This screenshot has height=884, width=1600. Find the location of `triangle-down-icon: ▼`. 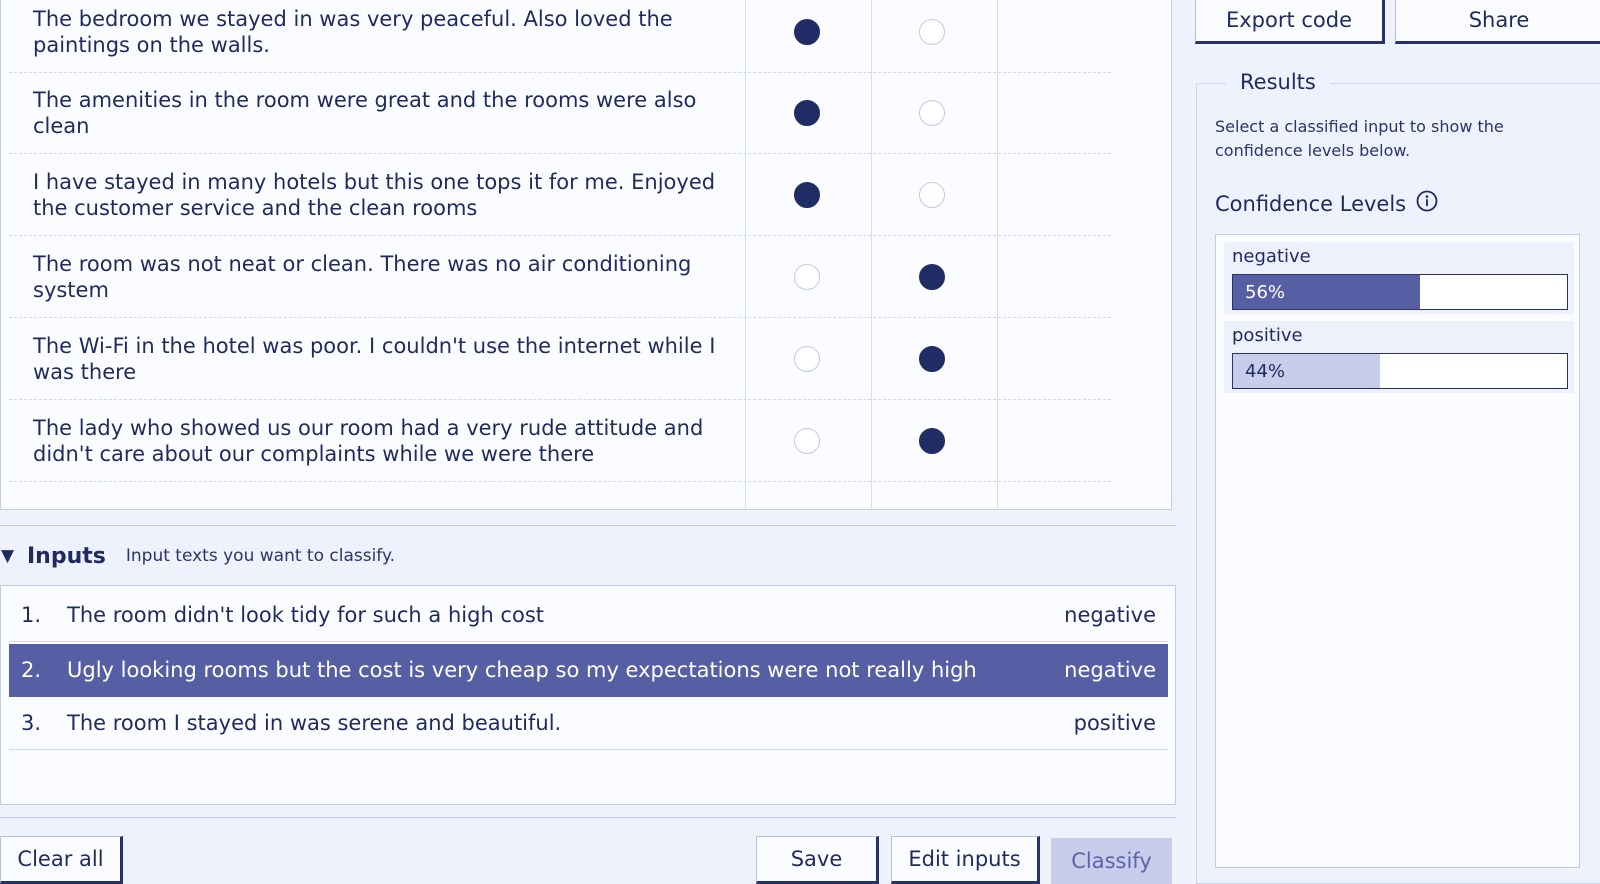

triangle-down-icon: ▼ is located at coordinates (12, 556).